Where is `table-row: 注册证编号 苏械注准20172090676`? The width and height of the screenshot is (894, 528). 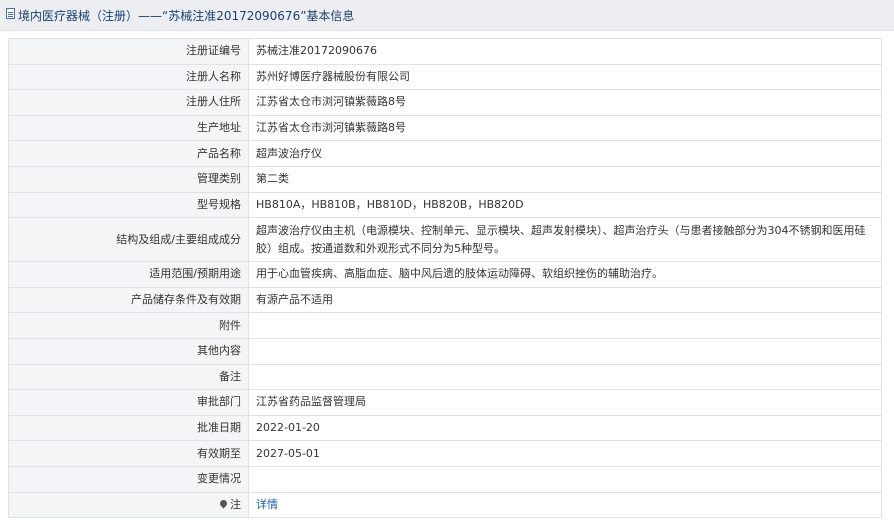
table-row: 注册证编号 苏械注准20172090676 is located at coordinates (445, 51).